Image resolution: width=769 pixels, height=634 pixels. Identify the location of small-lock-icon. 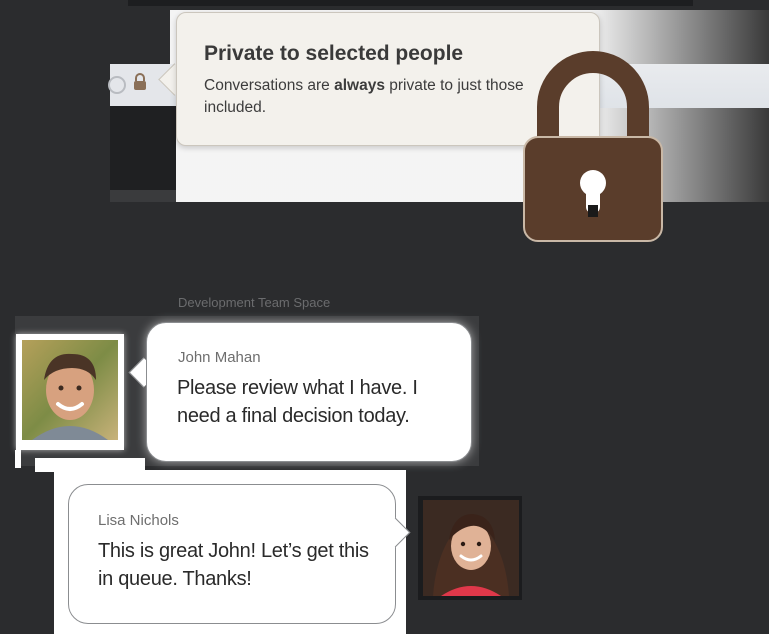
(140, 82).